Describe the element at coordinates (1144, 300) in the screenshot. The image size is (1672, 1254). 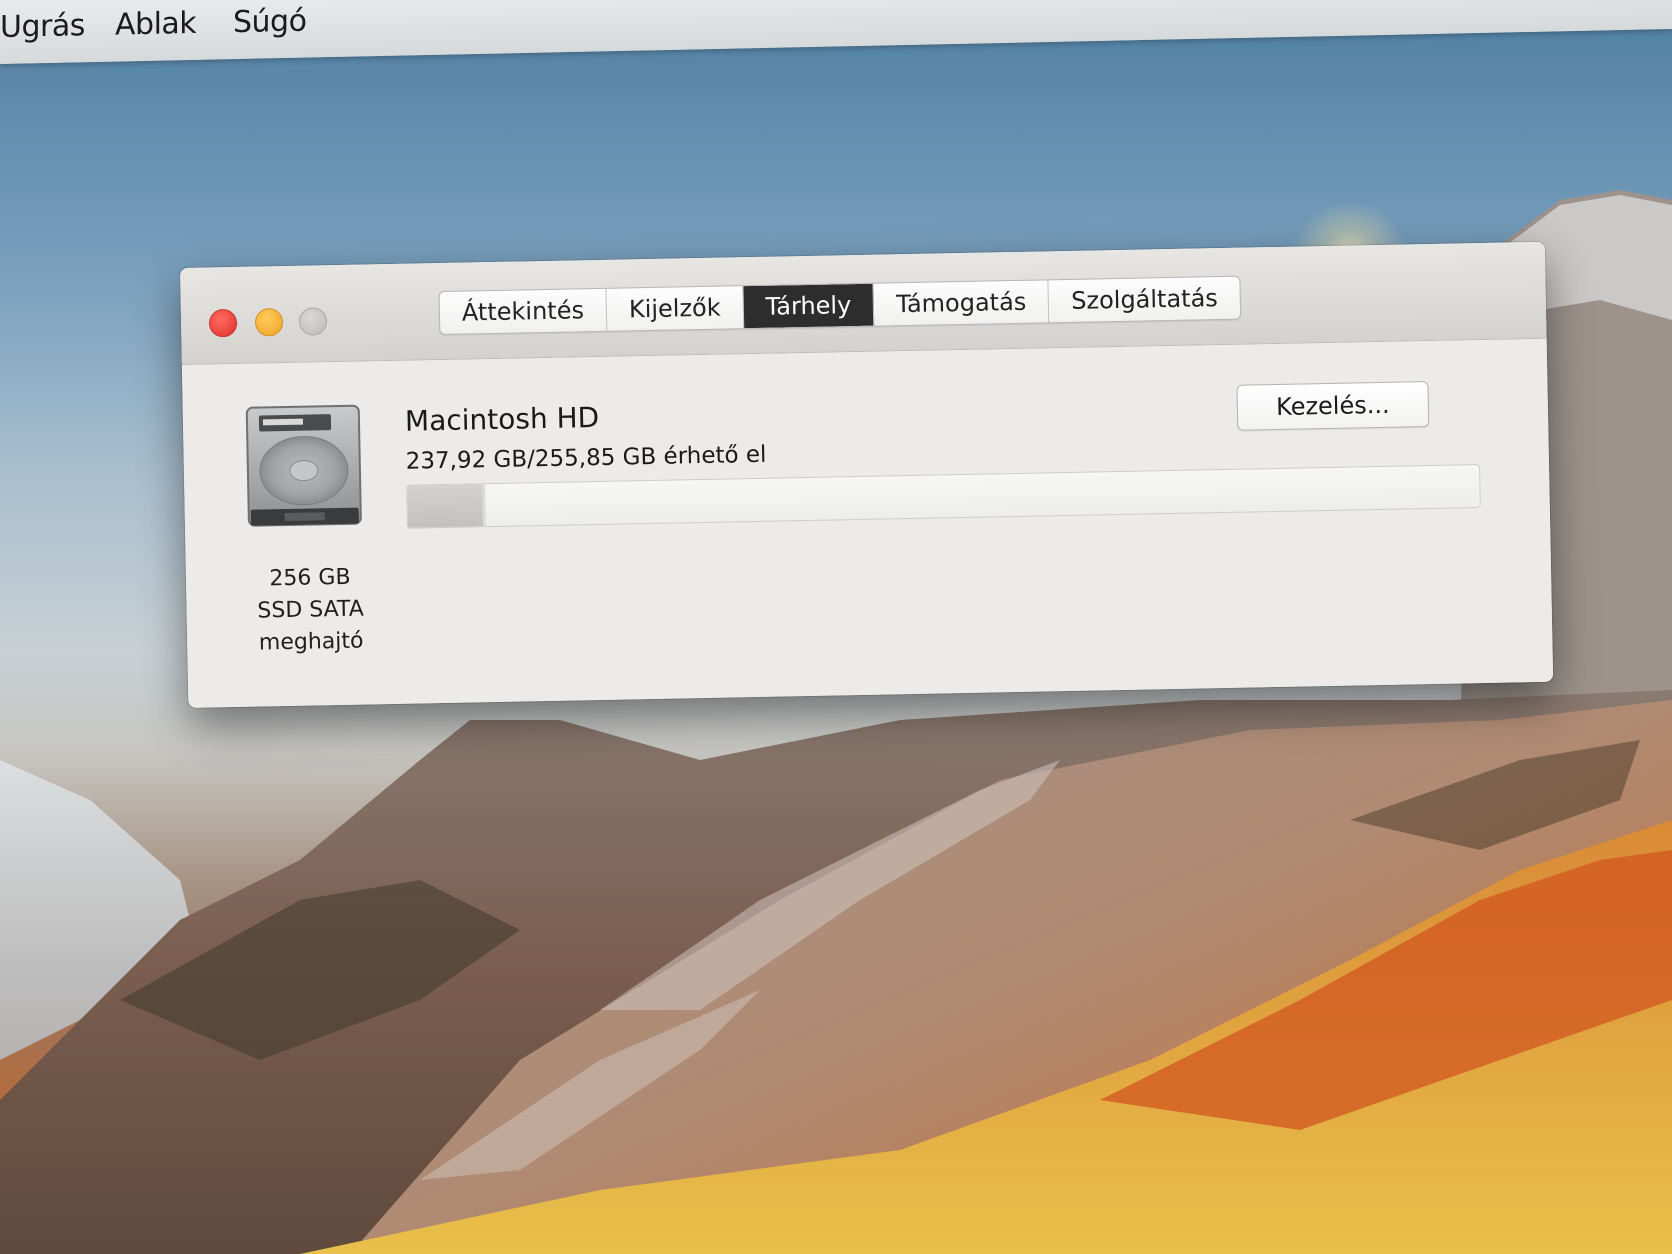
I see `tab-szolgaltatas: Szolgáltatás` at that location.